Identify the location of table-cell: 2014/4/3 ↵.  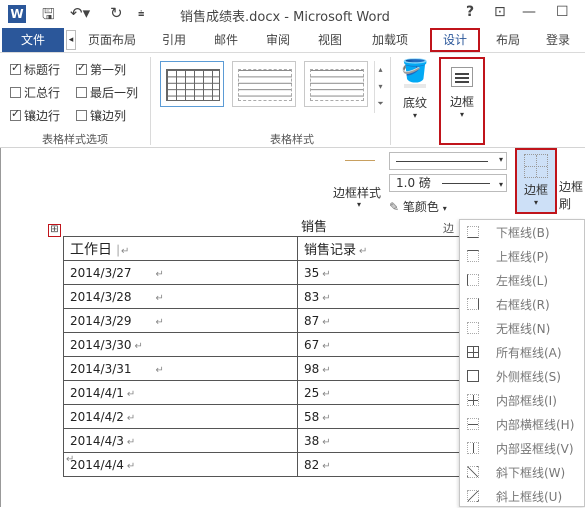
(180, 440).